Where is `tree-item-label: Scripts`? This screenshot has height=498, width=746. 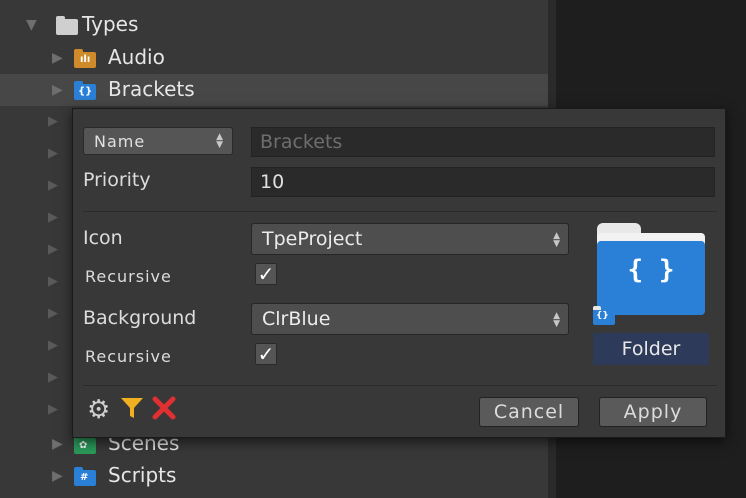 tree-item-label: Scripts is located at coordinates (142, 475).